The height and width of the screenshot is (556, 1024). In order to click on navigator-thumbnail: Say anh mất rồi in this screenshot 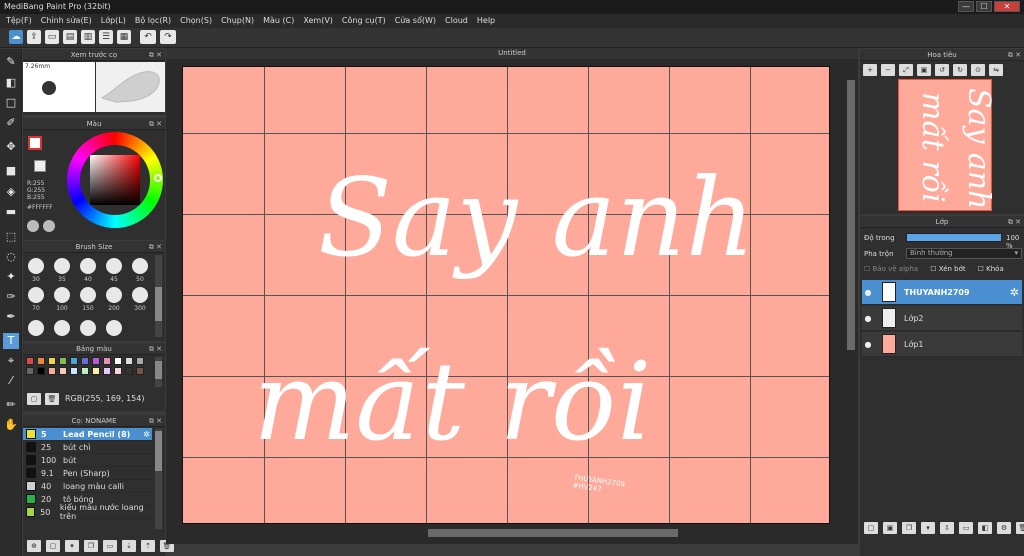, I will do `click(947, 145)`.